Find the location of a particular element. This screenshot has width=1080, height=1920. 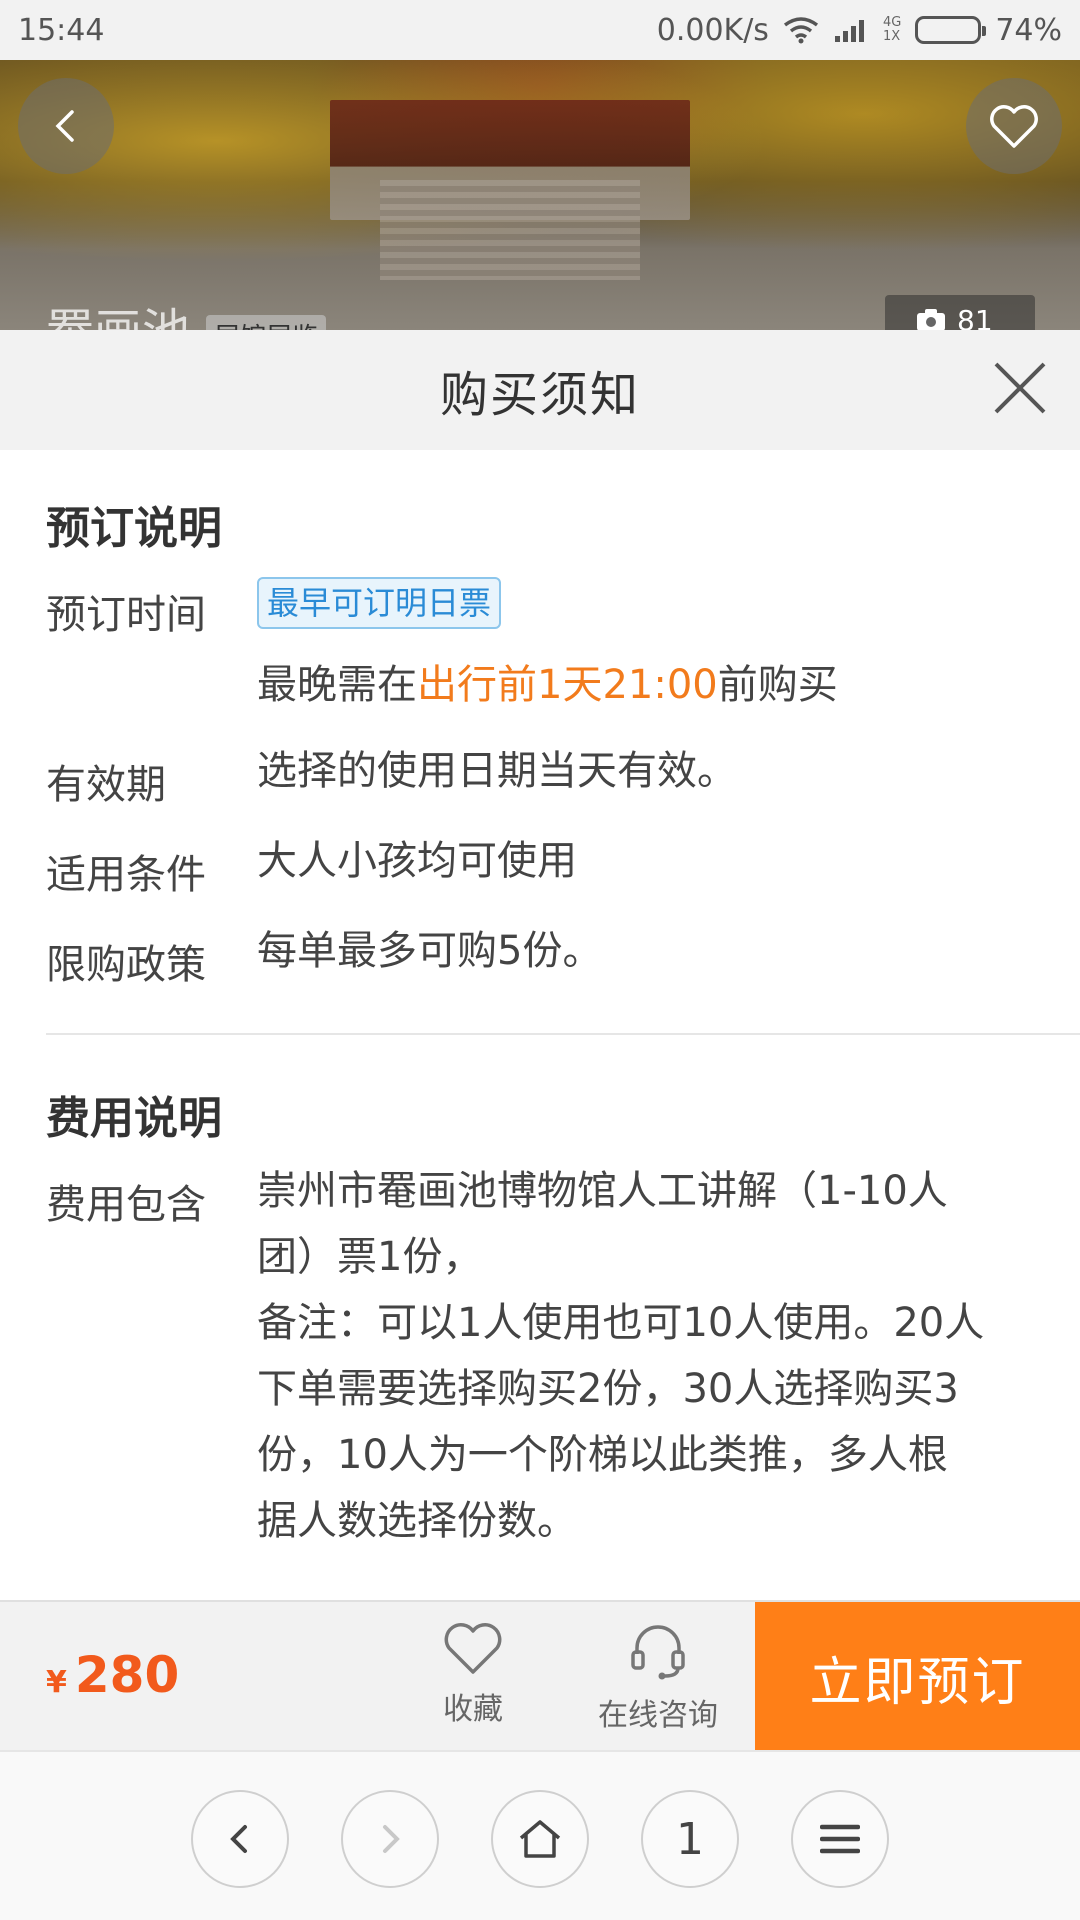

browser-menu-button is located at coordinates (840, 1839).